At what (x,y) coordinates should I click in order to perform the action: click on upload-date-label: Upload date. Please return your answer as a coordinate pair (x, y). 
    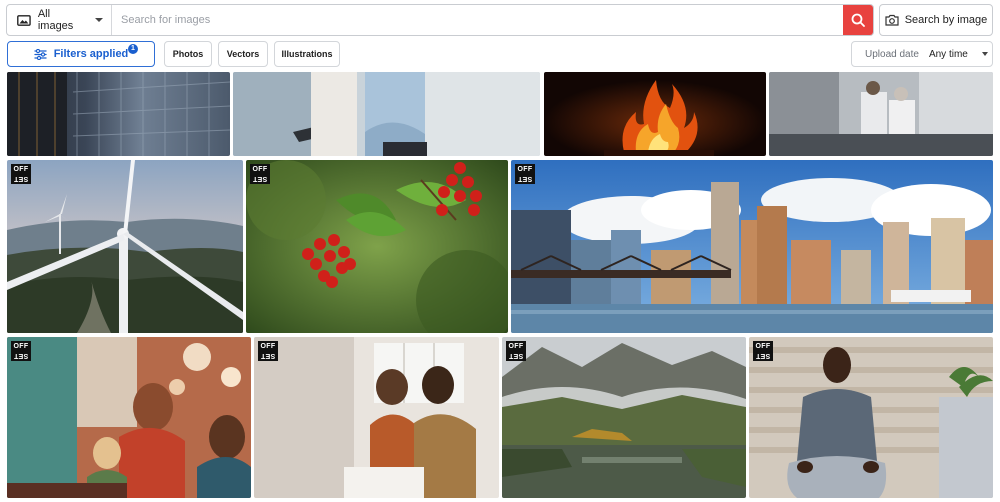
    Looking at the image, I should click on (892, 54).